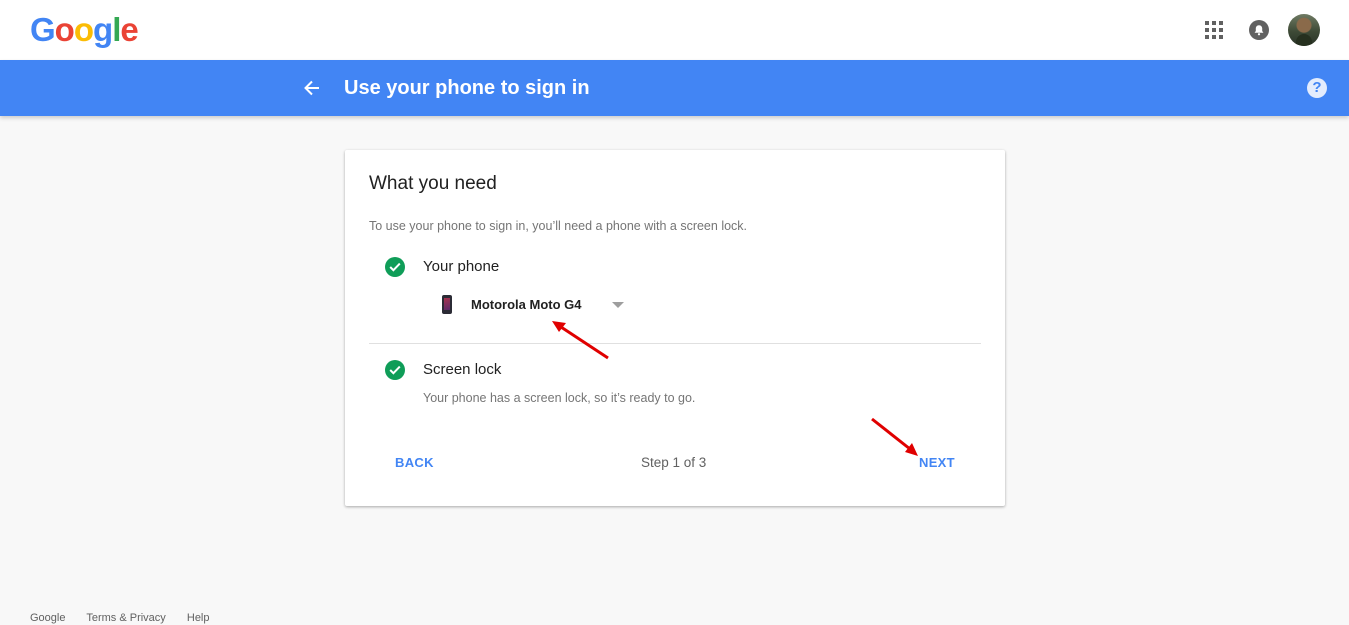 The height and width of the screenshot is (625, 1349). What do you see at coordinates (675, 343) in the screenshot?
I see `divider` at bounding box center [675, 343].